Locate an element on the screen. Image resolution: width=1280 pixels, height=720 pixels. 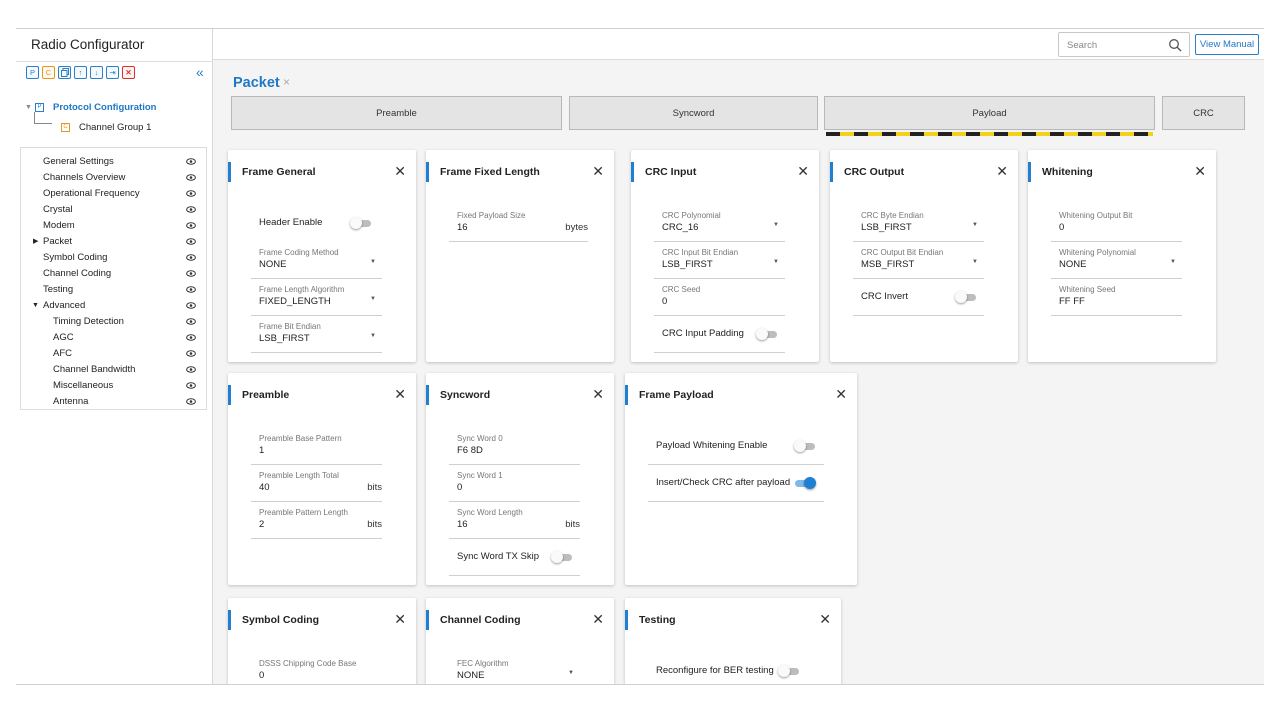
nav-item-miscellaneous: Miscellaneous is located at coordinates (113, 385).